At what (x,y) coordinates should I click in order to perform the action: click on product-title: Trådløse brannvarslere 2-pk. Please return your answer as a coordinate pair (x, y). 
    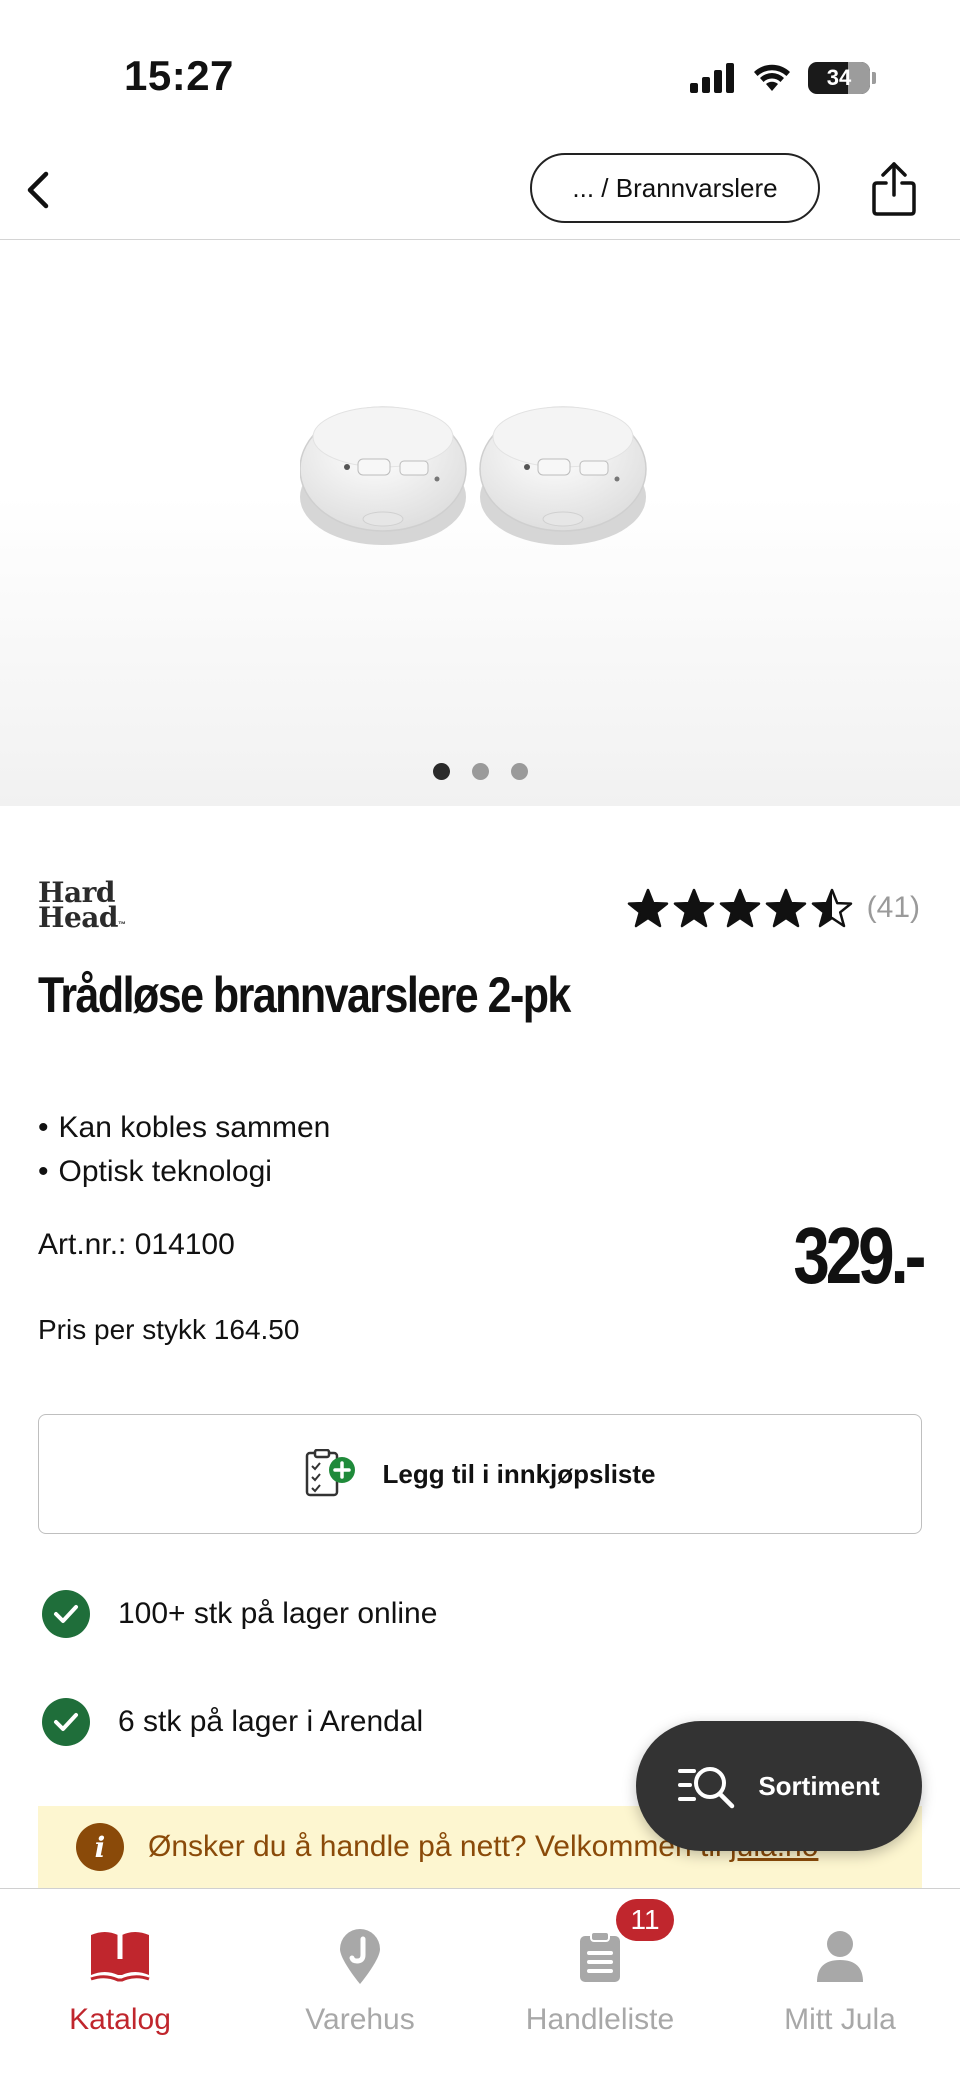
    Looking at the image, I should click on (304, 995).